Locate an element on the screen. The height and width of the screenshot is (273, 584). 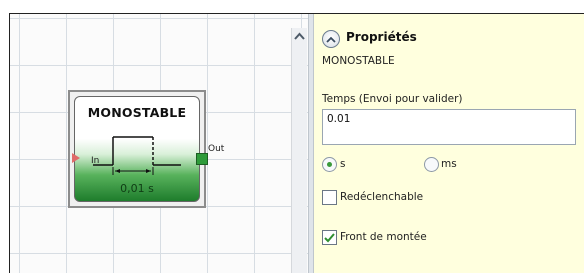
pulse-timing-icon is located at coordinates (137, 155).